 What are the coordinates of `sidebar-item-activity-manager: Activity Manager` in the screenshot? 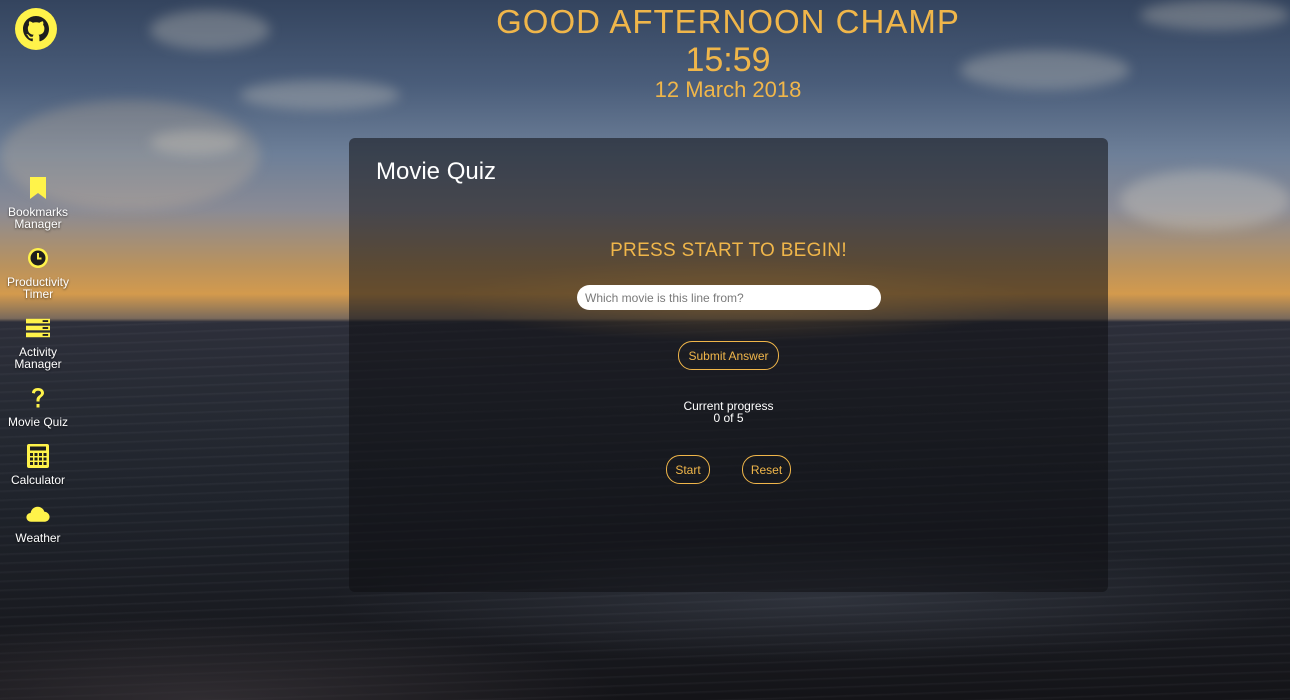 It's located at (38, 343).